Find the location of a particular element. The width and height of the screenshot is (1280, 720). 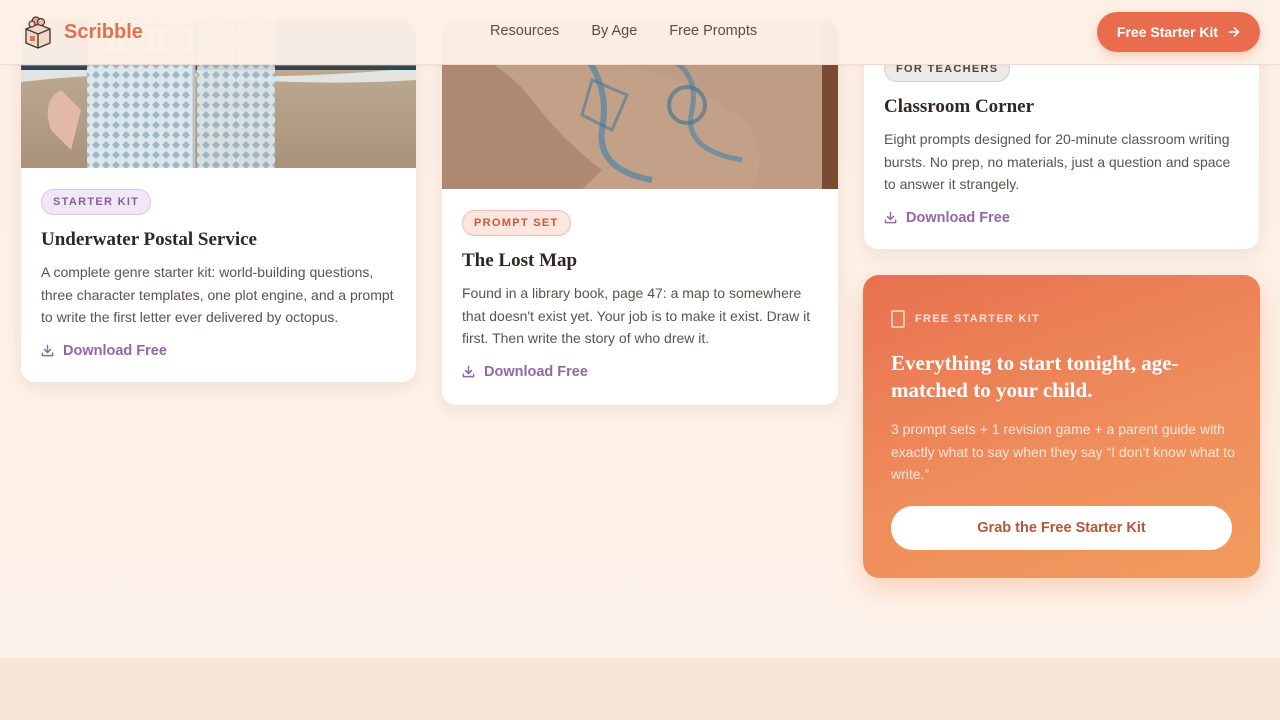

promo-eyebrow: FREE STARTER KIT is located at coordinates (965, 319).